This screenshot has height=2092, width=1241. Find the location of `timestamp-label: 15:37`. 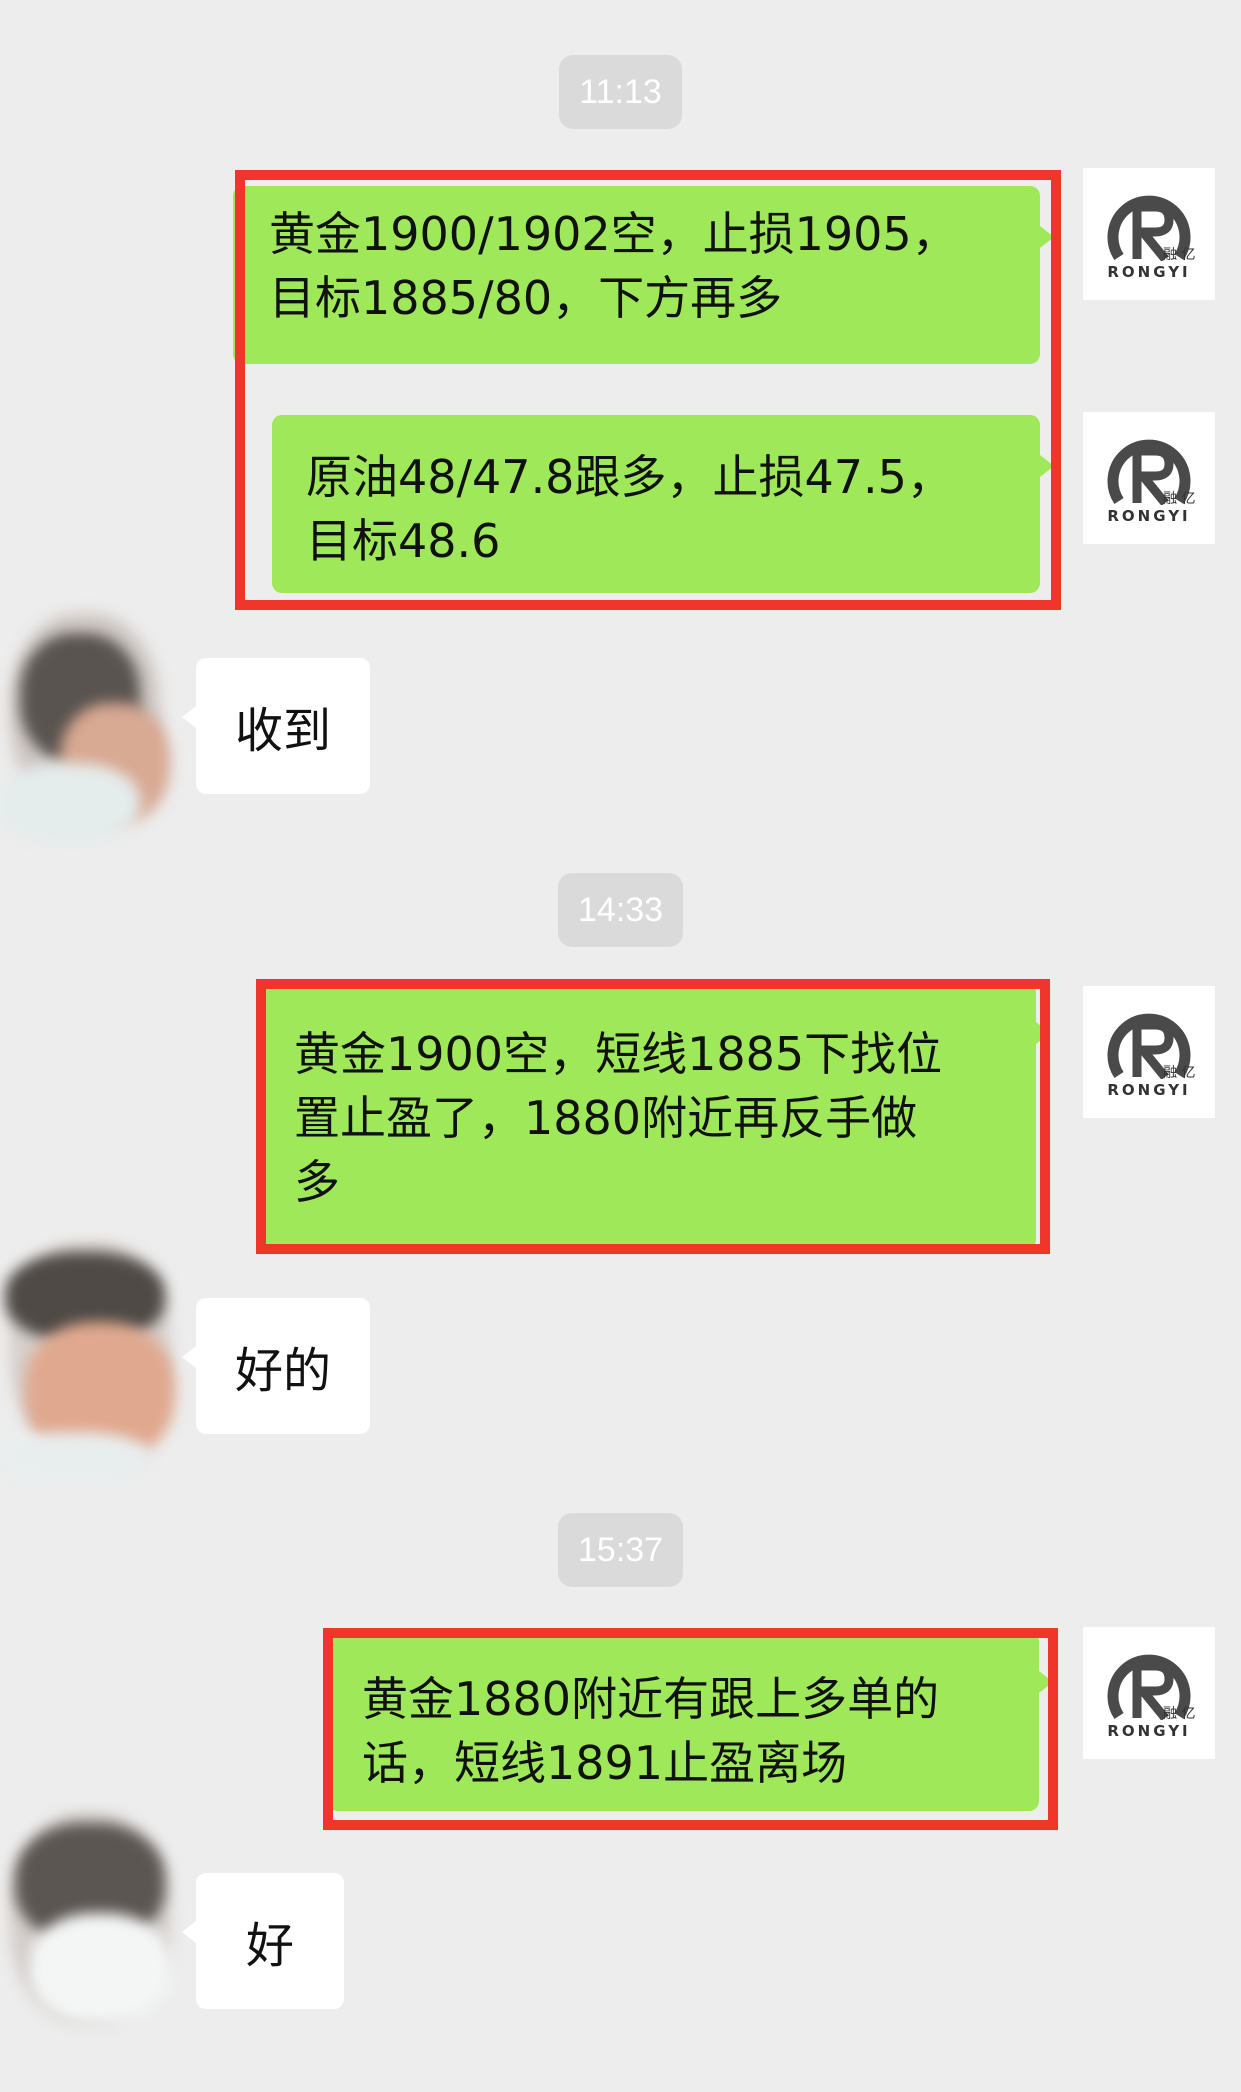

timestamp-label: 15:37 is located at coordinates (620, 1550).